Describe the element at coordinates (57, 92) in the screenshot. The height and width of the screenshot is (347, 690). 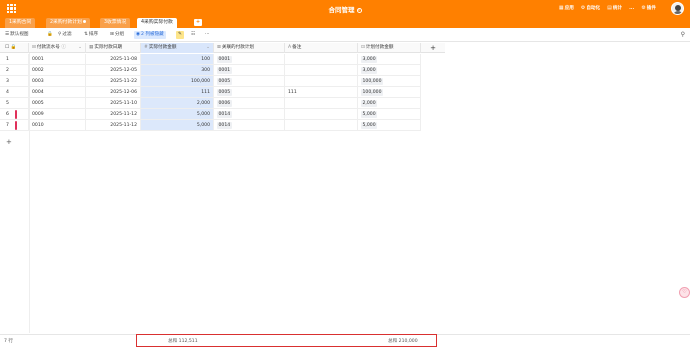
I see `cell-id: 0004` at that location.